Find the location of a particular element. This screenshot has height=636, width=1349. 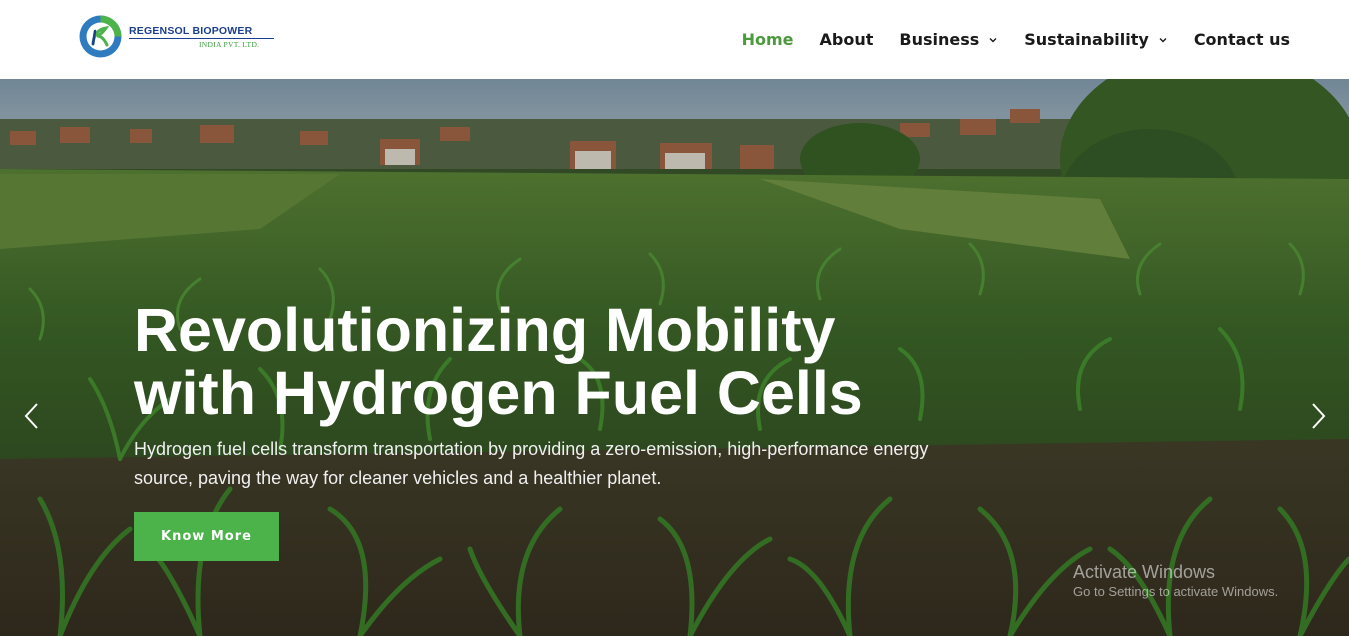

chevron-right-icon is located at coordinates (1319, 416).